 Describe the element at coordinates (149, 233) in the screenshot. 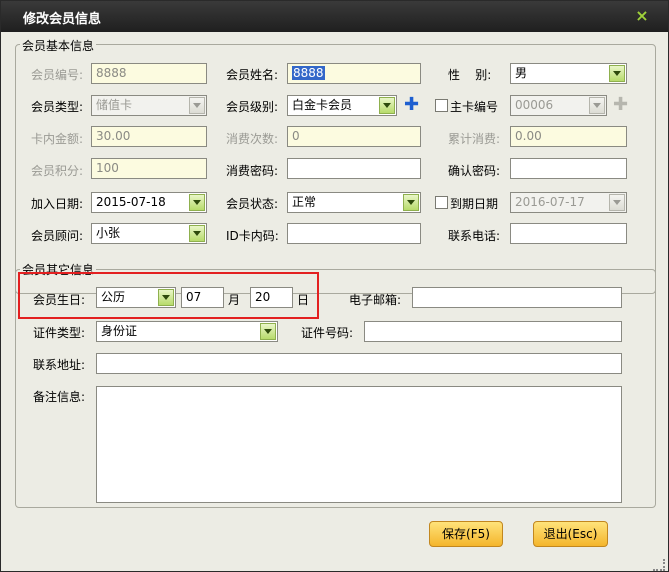

I see `consultant-select: 小张` at that location.